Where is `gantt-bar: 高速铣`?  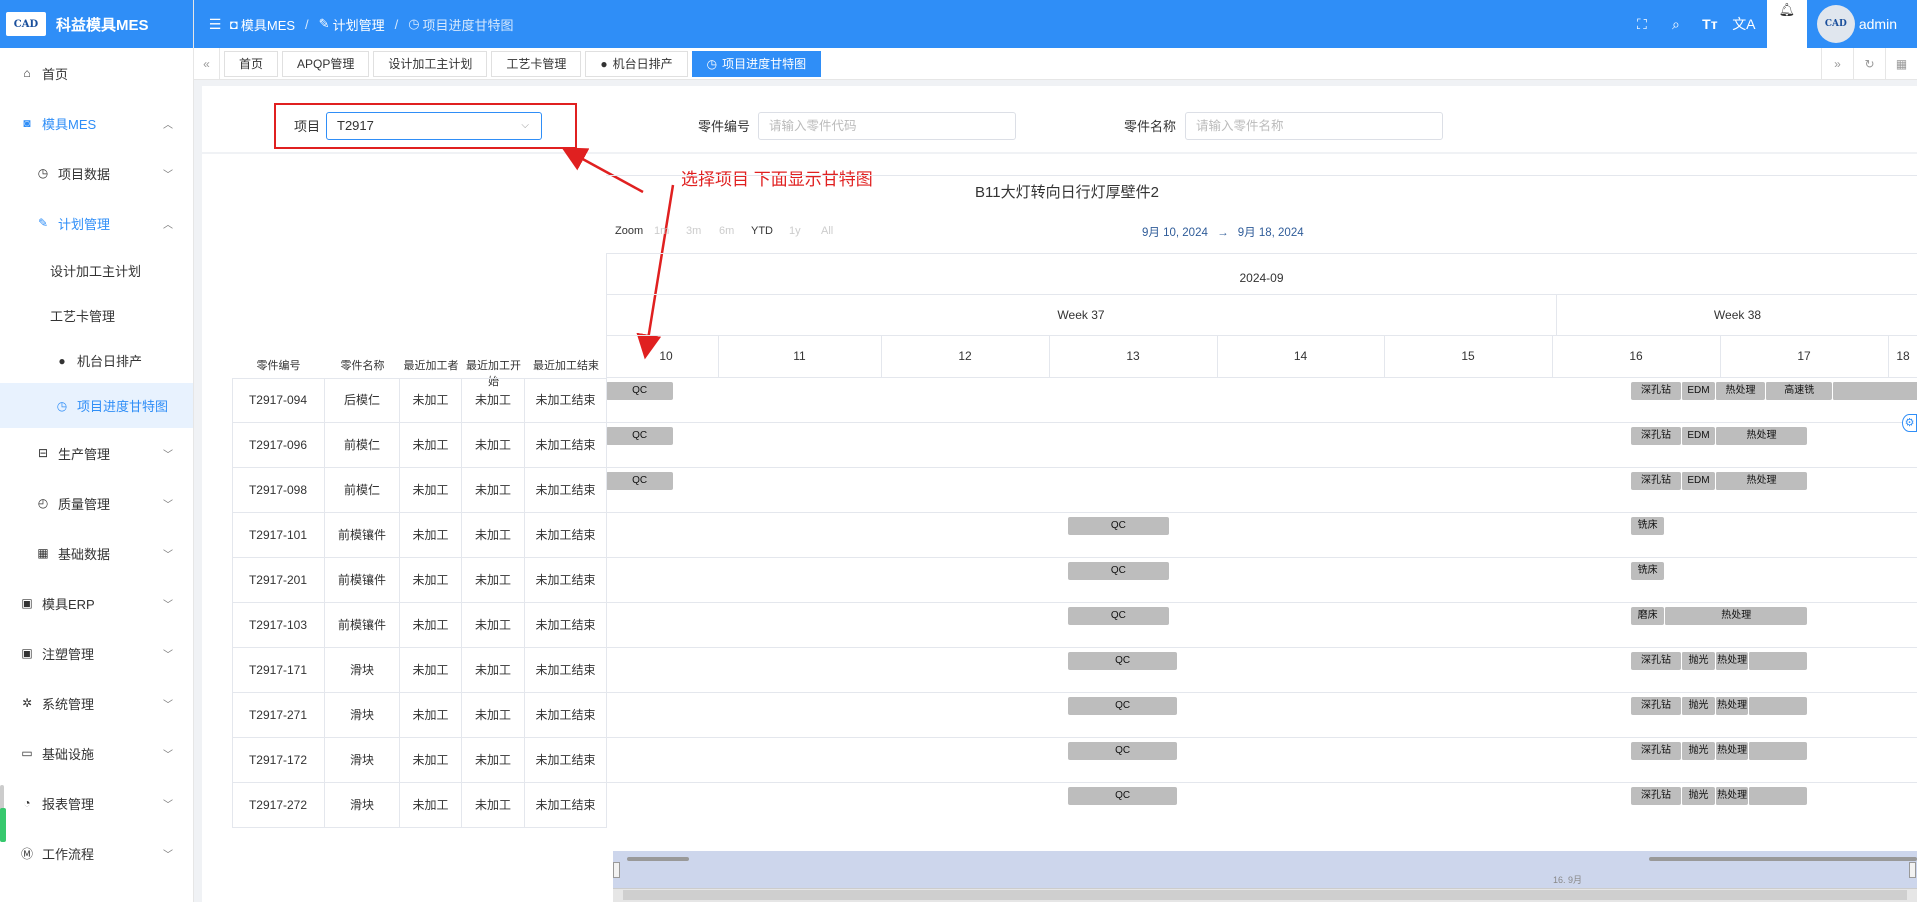 gantt-bar: 高速铣 is located at coordinates (1799, 391).